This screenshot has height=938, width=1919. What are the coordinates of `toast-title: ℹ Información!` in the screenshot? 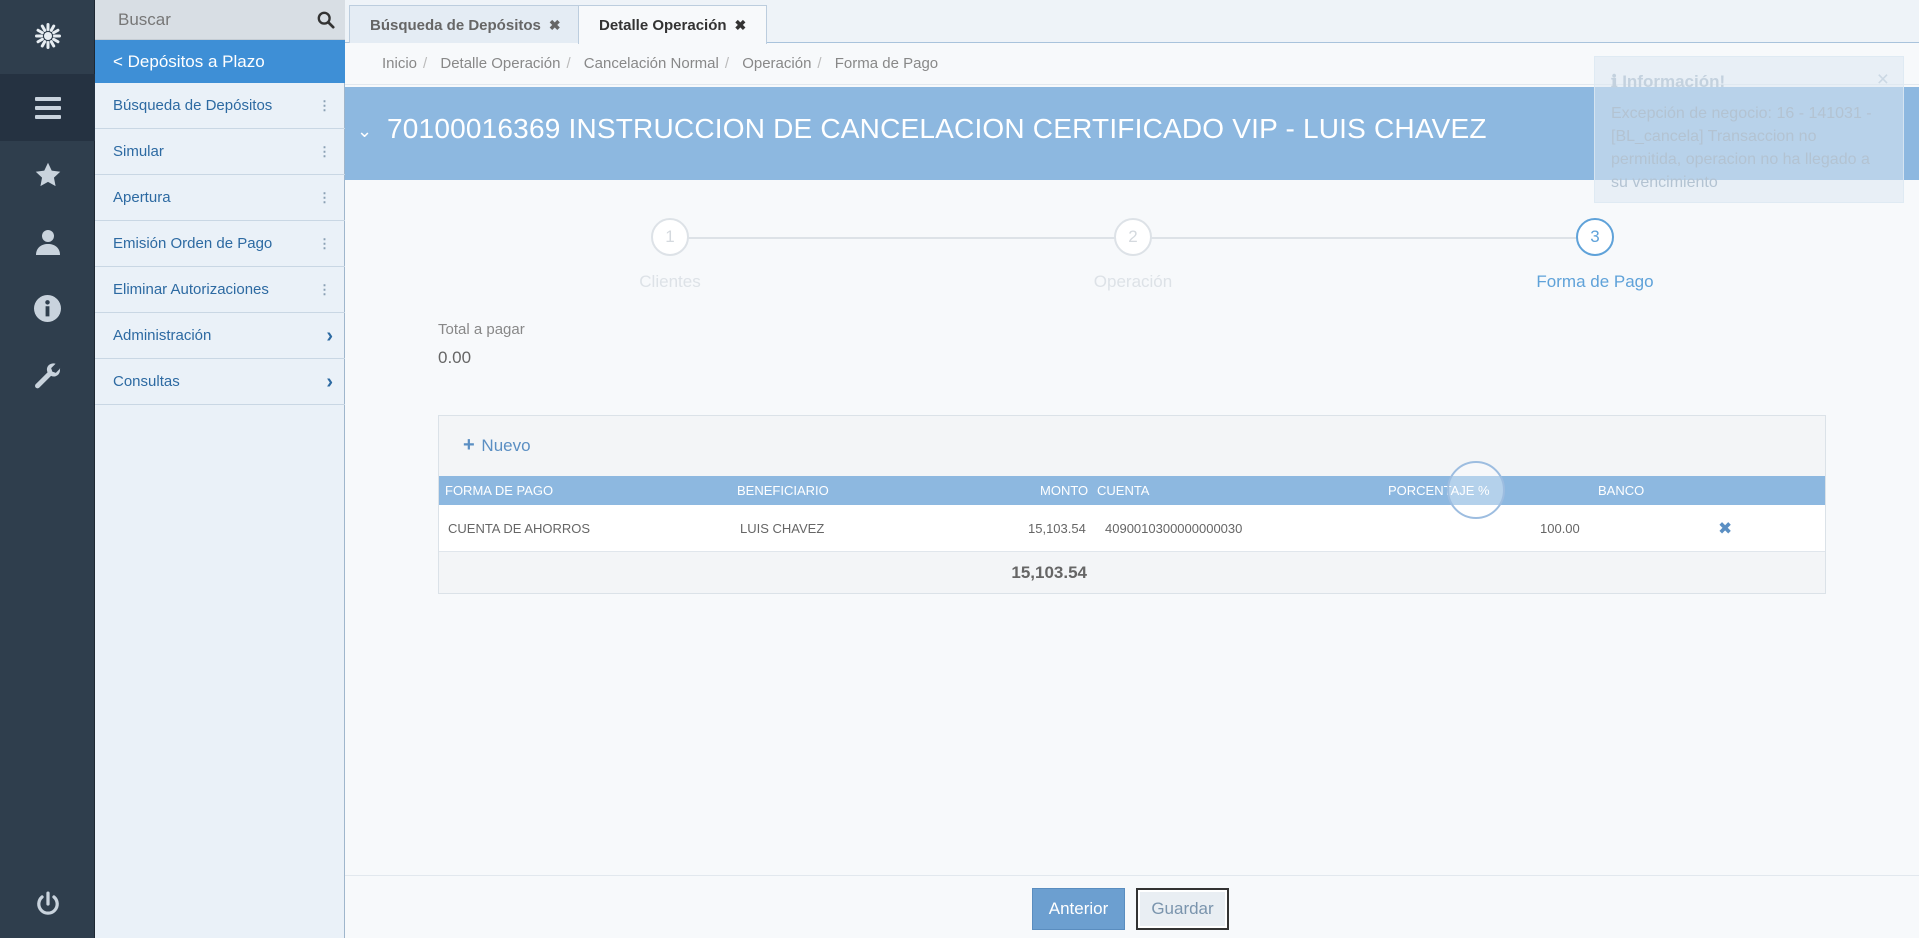 It's located at (1749, 82).